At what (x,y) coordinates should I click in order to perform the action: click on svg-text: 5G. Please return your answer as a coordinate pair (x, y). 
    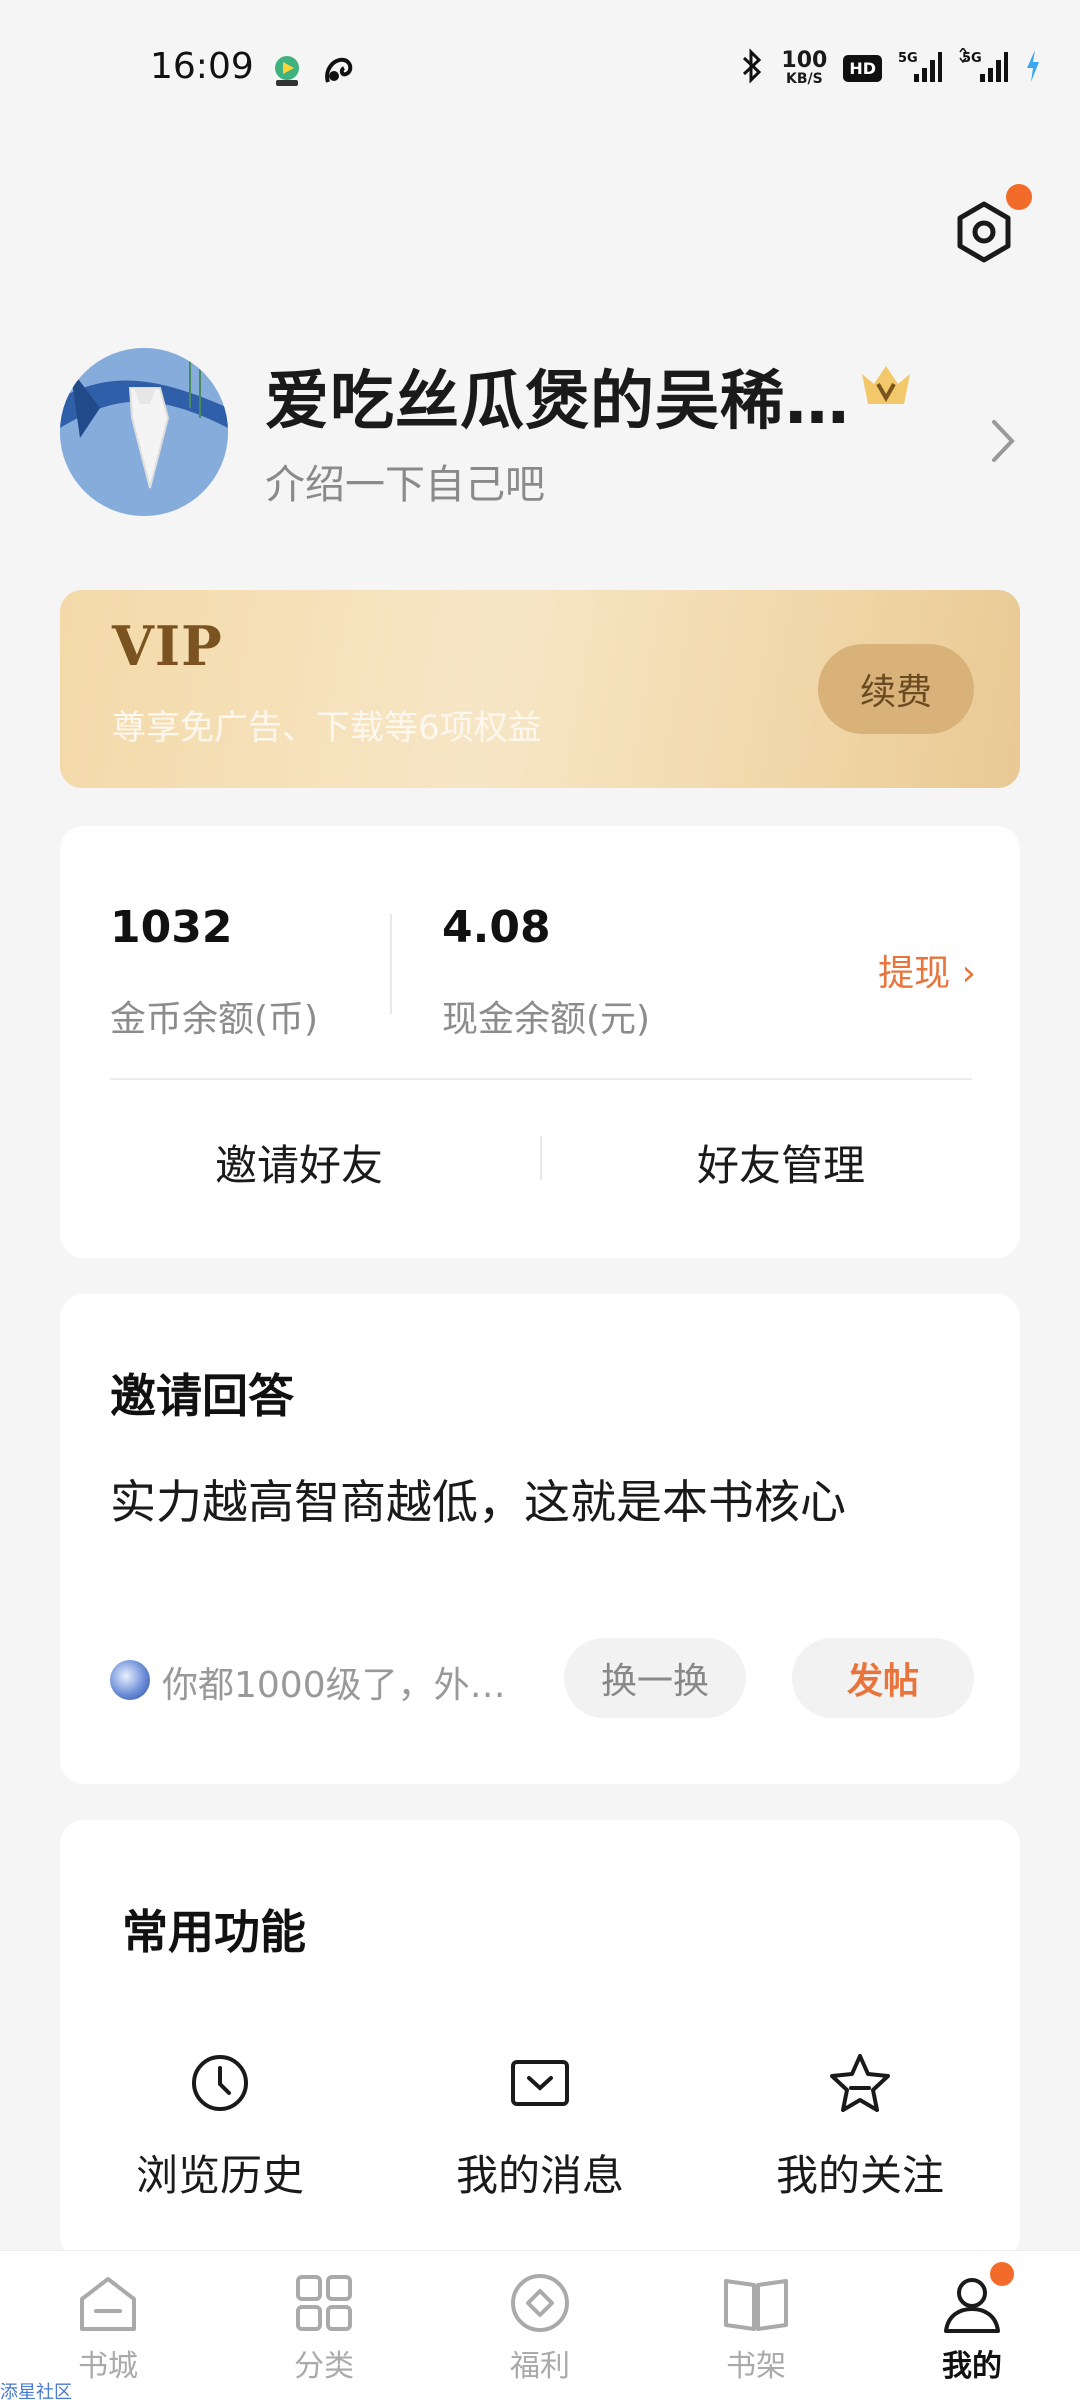
    Looking at the image, I should click on (908, 58).